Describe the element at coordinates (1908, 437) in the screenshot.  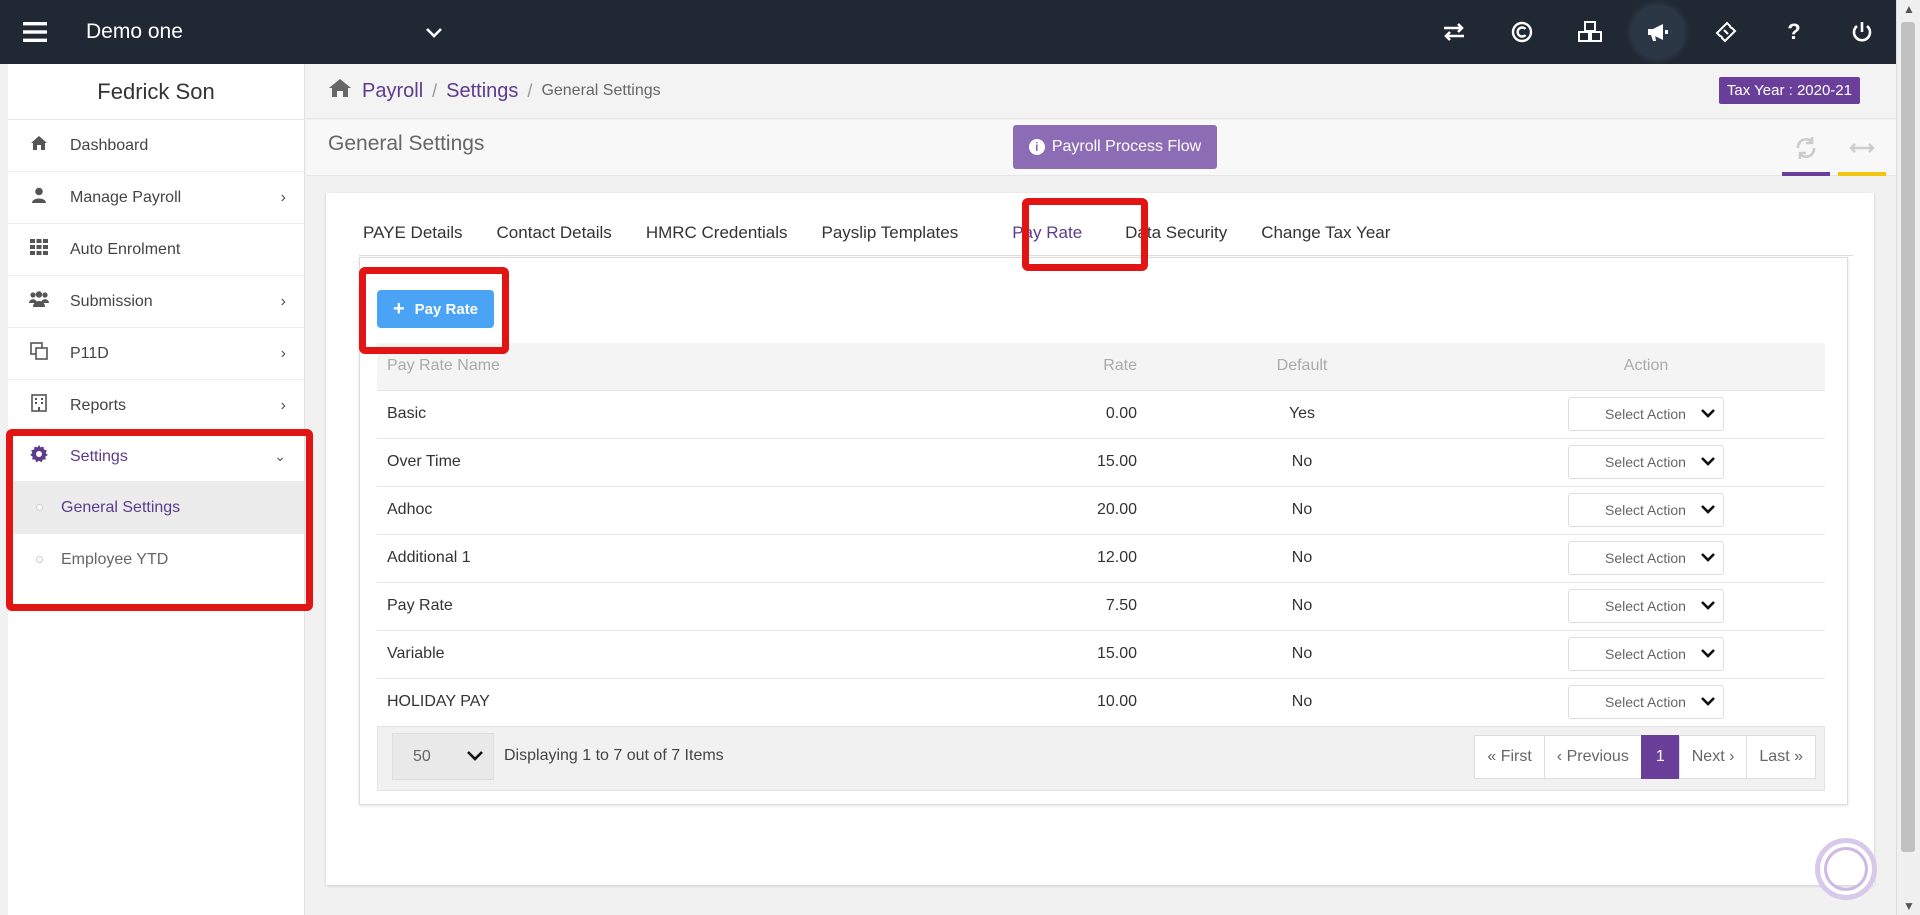
I see `scrollbar-thumb` at that location.